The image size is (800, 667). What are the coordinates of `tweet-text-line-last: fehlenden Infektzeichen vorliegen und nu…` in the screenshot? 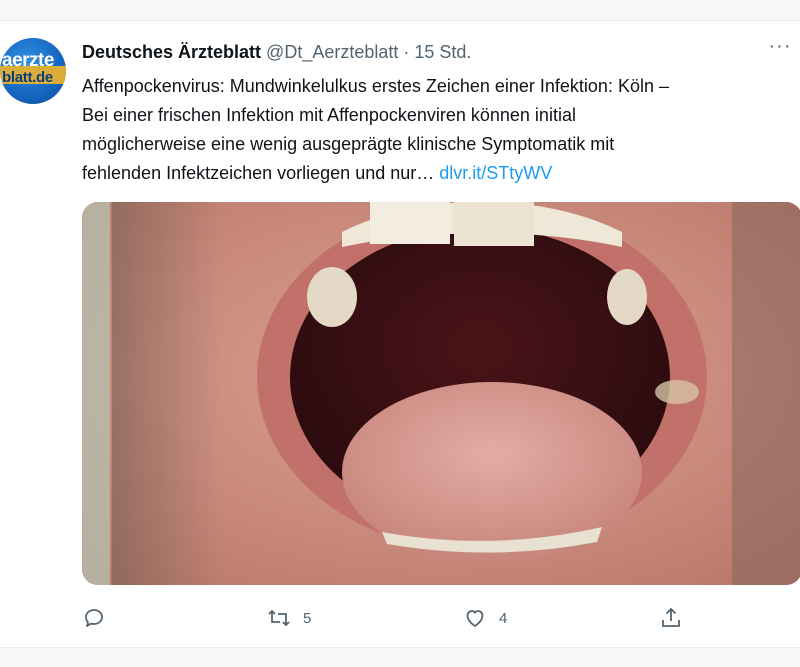 It's located at (438, 173).